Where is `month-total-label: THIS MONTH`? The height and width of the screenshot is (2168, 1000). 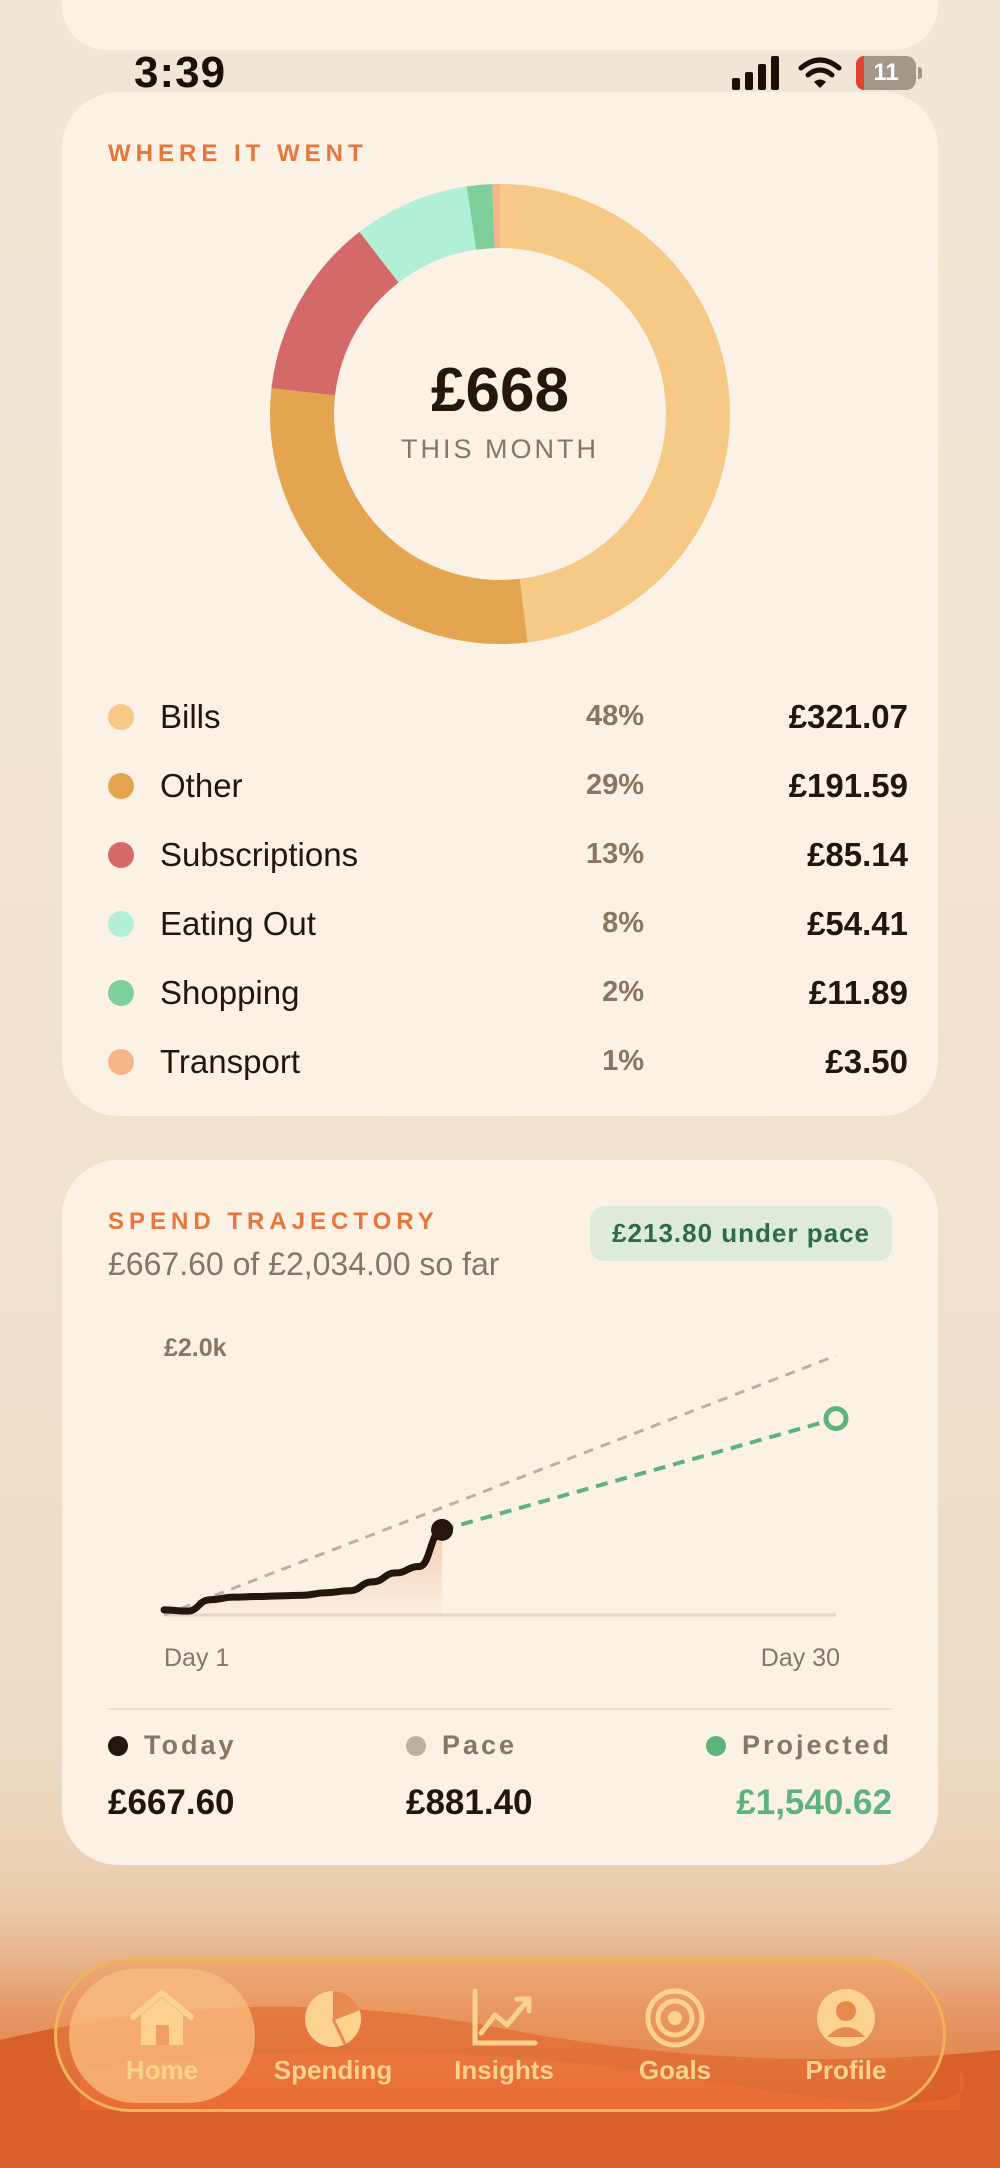 month-total-label: THIS MONTH is located at coordinates (500, 449).